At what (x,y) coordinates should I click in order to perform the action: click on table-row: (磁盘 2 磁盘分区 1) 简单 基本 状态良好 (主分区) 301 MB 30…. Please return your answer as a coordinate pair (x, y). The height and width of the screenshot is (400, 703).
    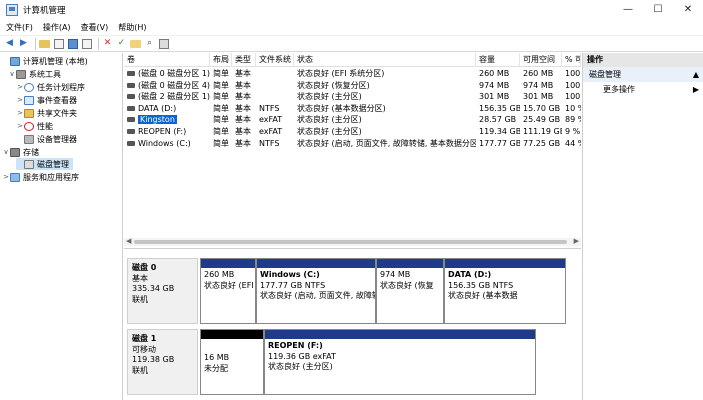
    Looking at the image, I should click on (352, 97).